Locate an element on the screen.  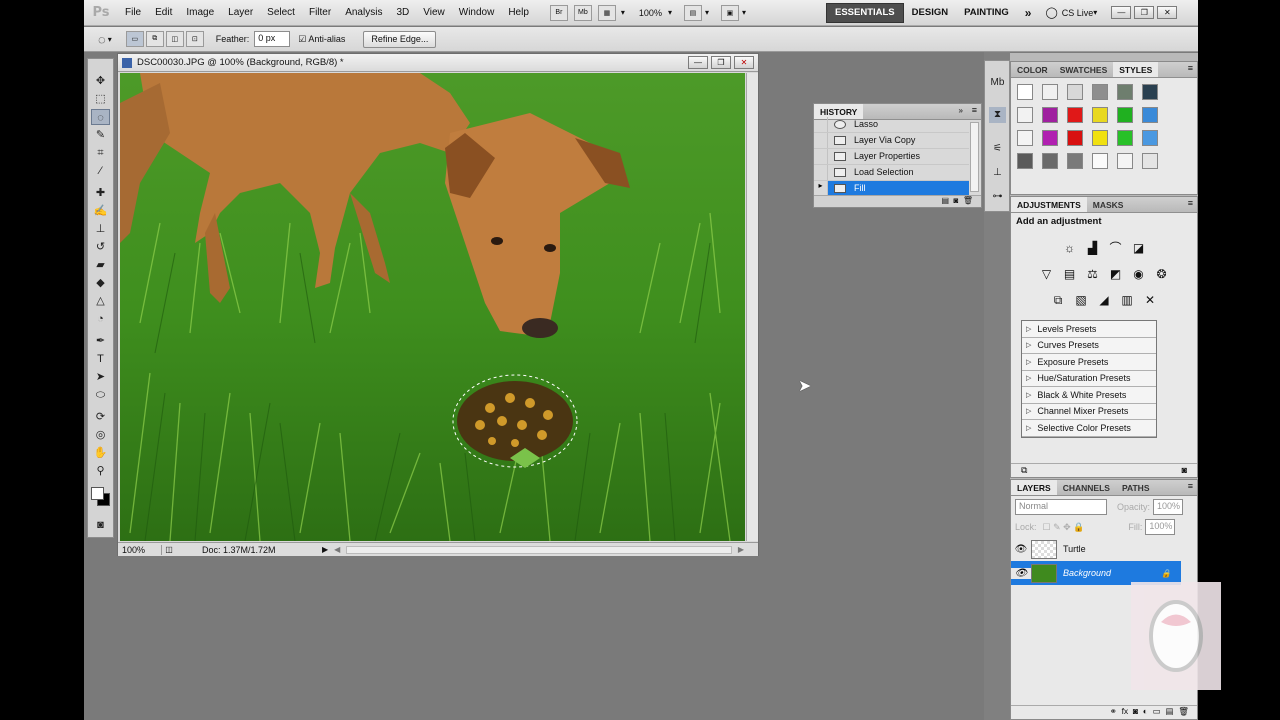
lock-icons: ☐ ✎ ✥ 🔒 is located at coordinates (1064, 527).